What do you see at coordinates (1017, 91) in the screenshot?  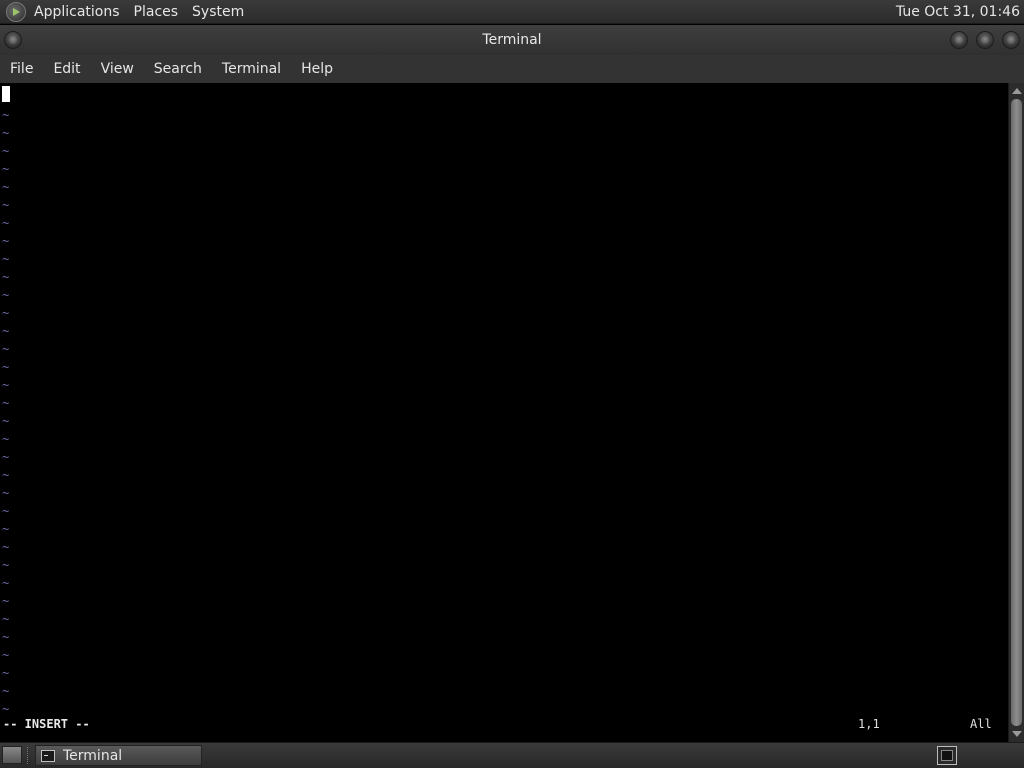 I see `scroll-up-icon` at bounding box center [1017, 91].